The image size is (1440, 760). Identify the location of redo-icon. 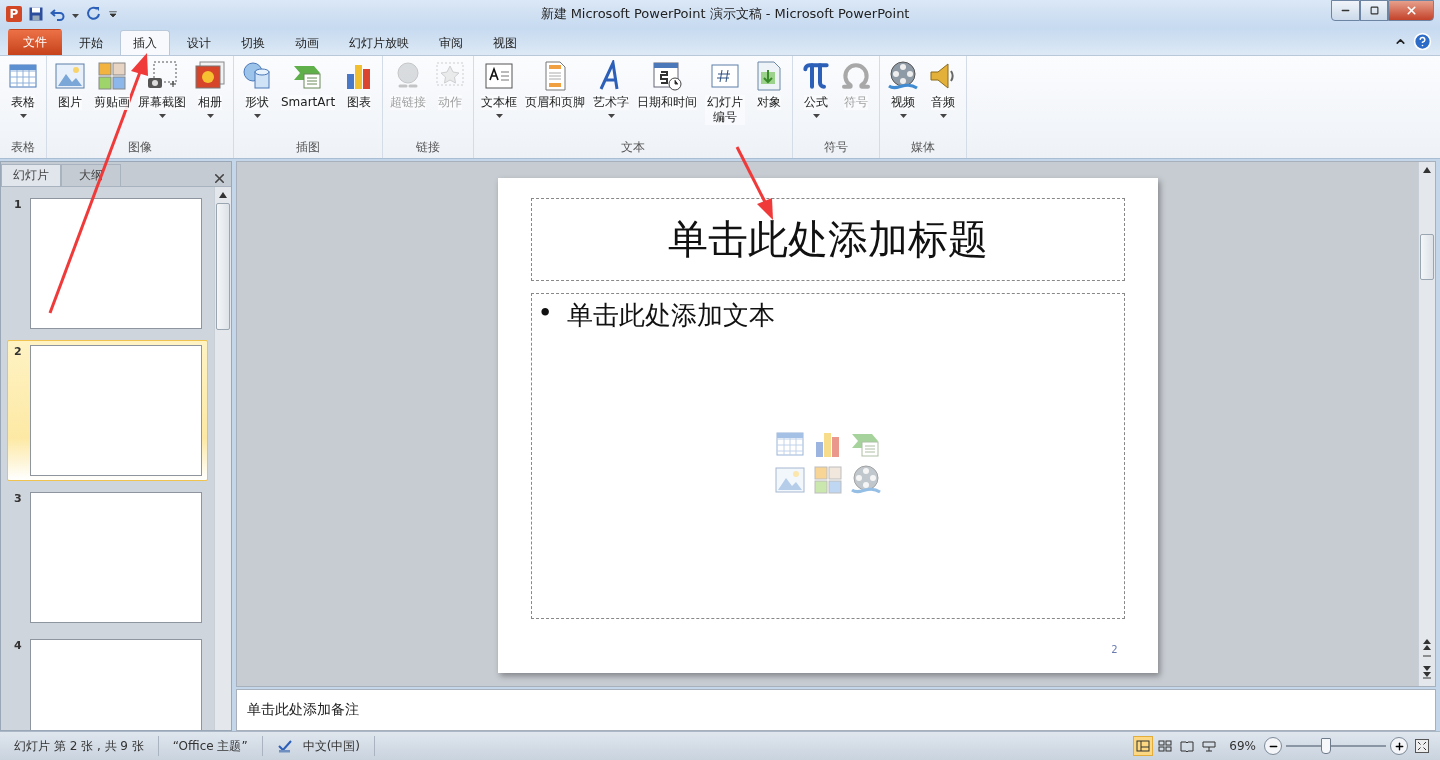
(93, 14).